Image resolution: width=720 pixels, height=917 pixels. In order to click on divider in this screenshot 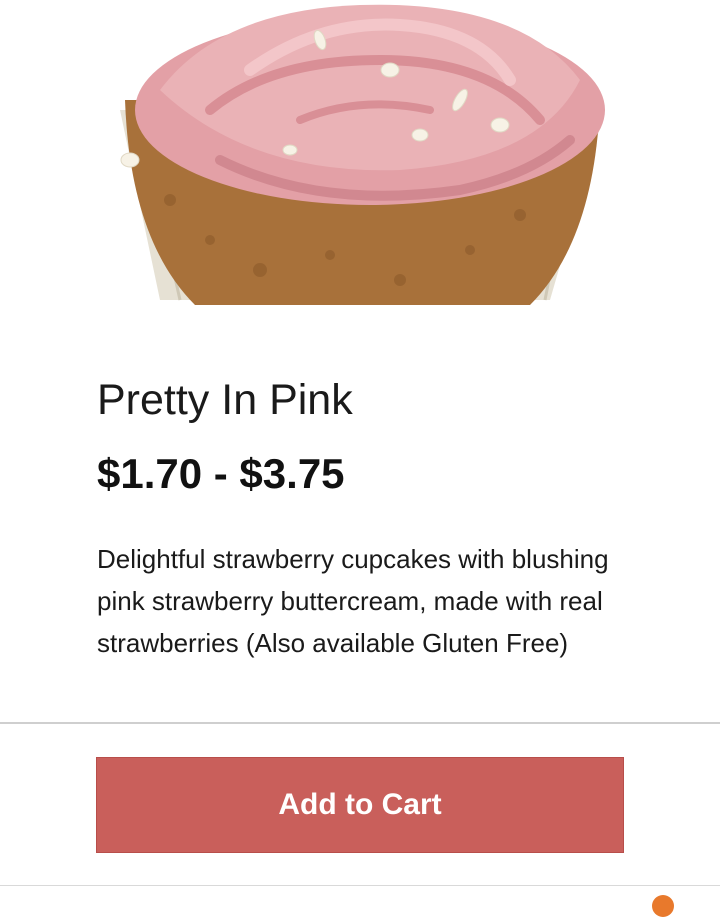, I will do `click(360, 723)`.